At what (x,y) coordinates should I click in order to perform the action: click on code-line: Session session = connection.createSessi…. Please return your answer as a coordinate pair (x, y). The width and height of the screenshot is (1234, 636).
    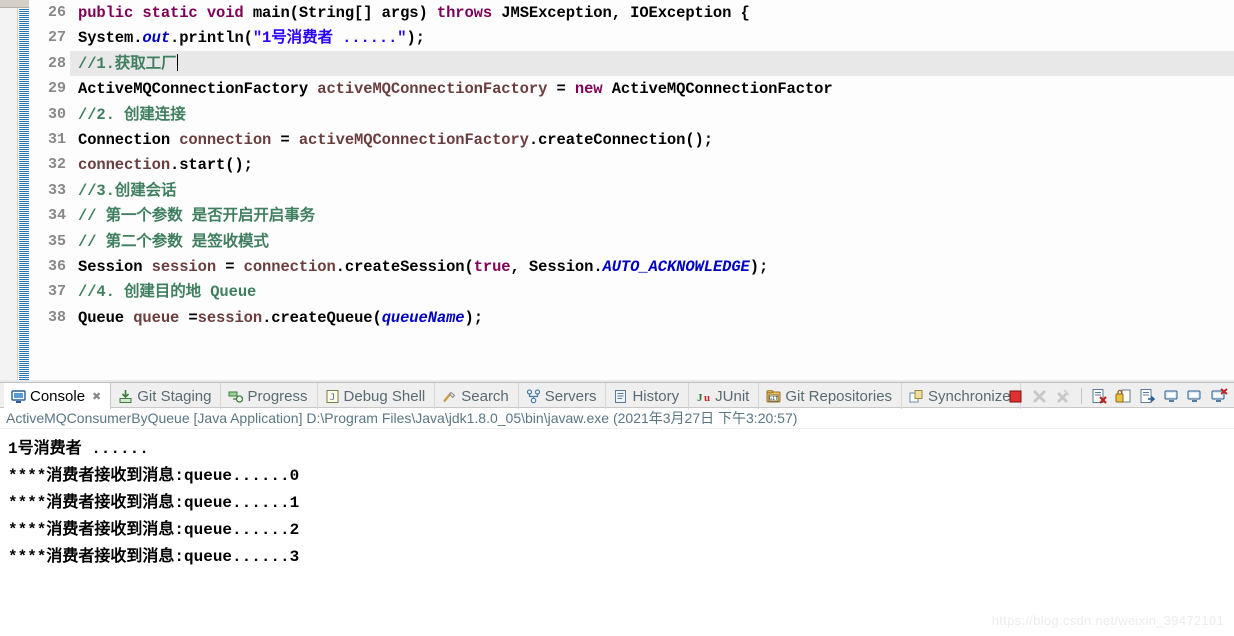
    Looking at the image, I should click on (652, 266).